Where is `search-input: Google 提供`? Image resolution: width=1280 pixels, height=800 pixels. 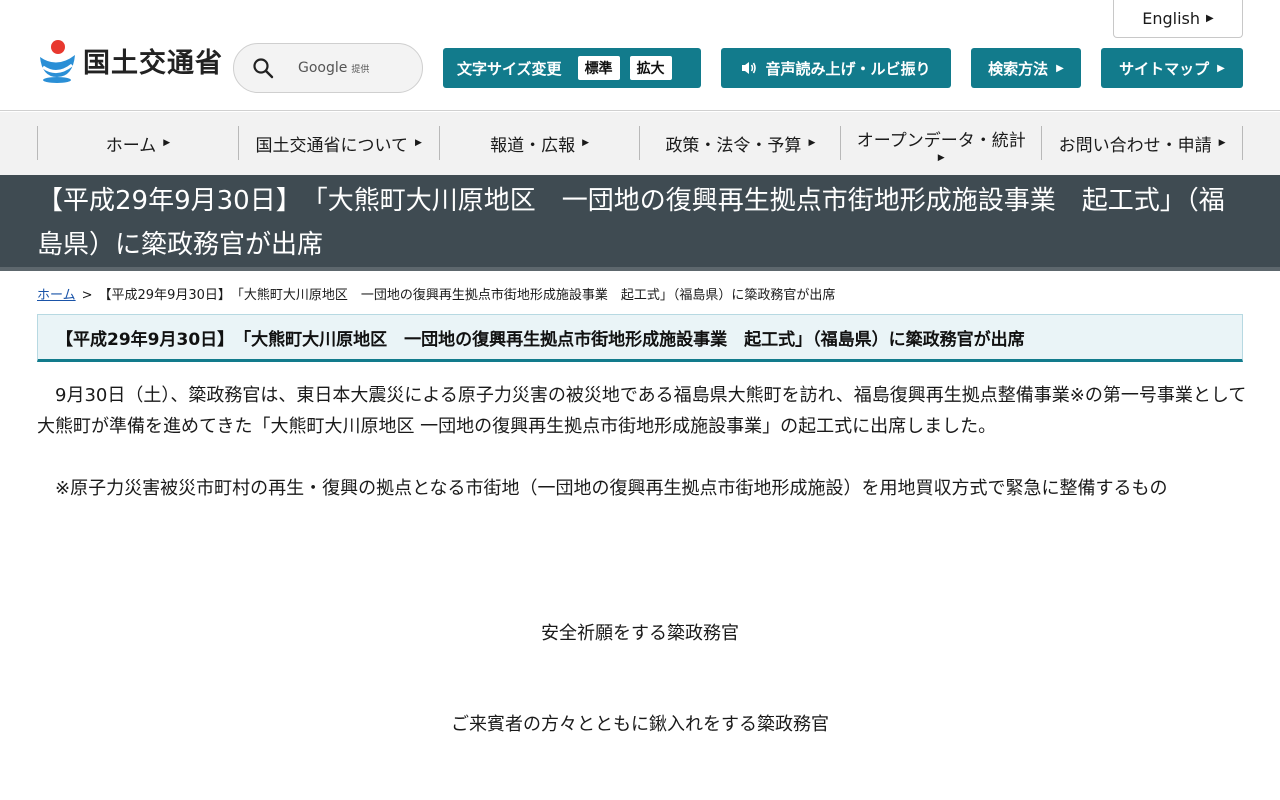 search-input: Google 提供 is located at coordinates (328, 68).